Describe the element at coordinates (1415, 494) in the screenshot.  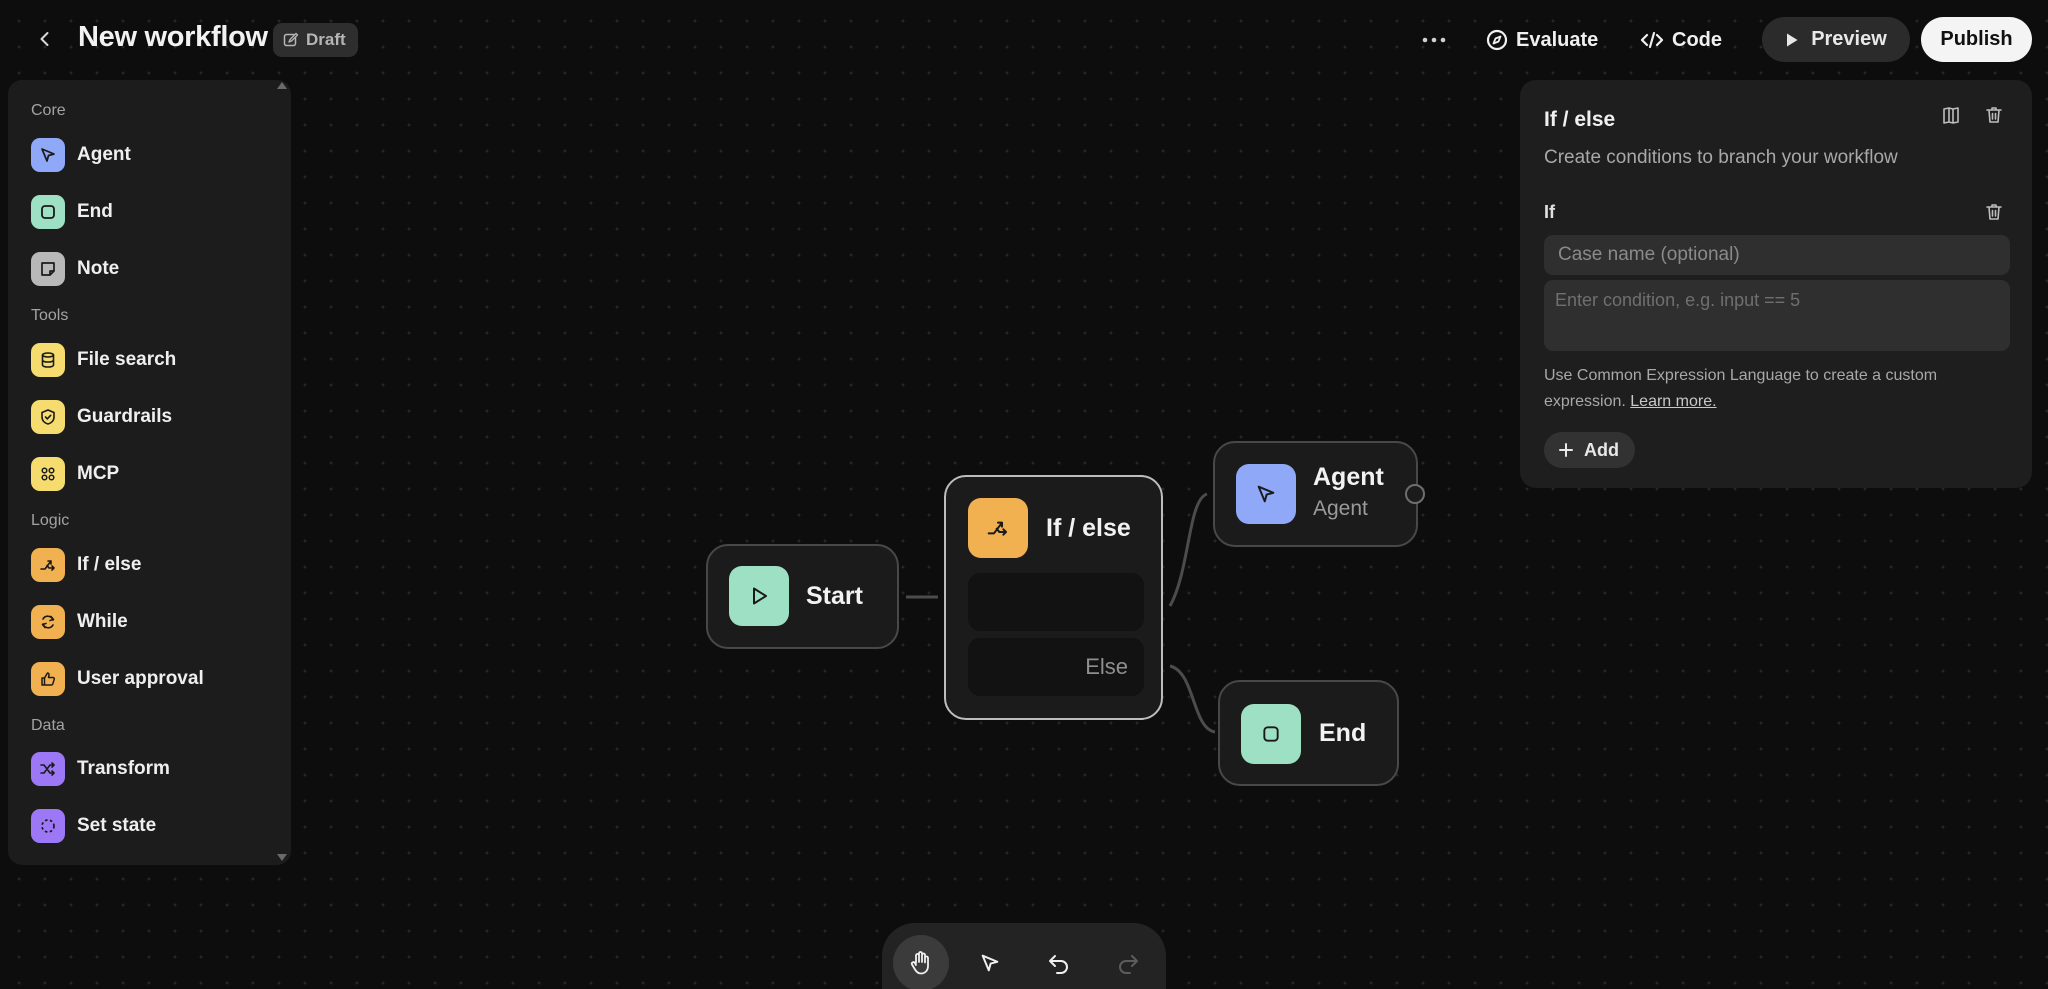
I see `agent-output-handle` at that location.